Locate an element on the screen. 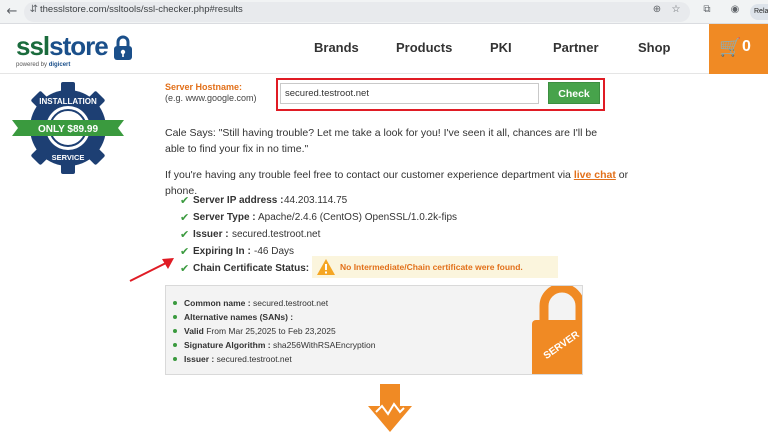 This screenshot has height=432, width=768. cart-button: 🛒 0 is located at coordinates (738, 49).